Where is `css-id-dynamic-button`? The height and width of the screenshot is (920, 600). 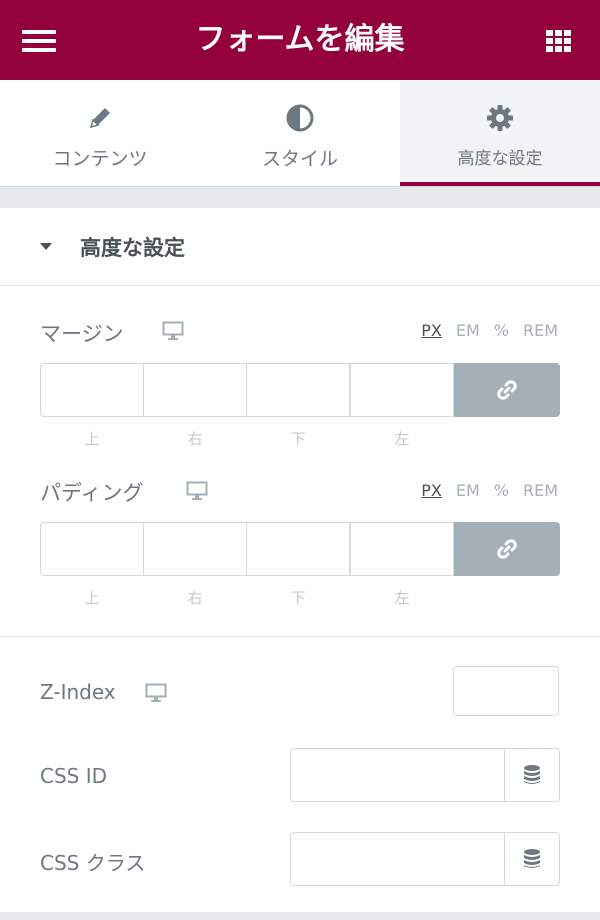 css-id-dynamic-button is located at coordinates (532, 775).